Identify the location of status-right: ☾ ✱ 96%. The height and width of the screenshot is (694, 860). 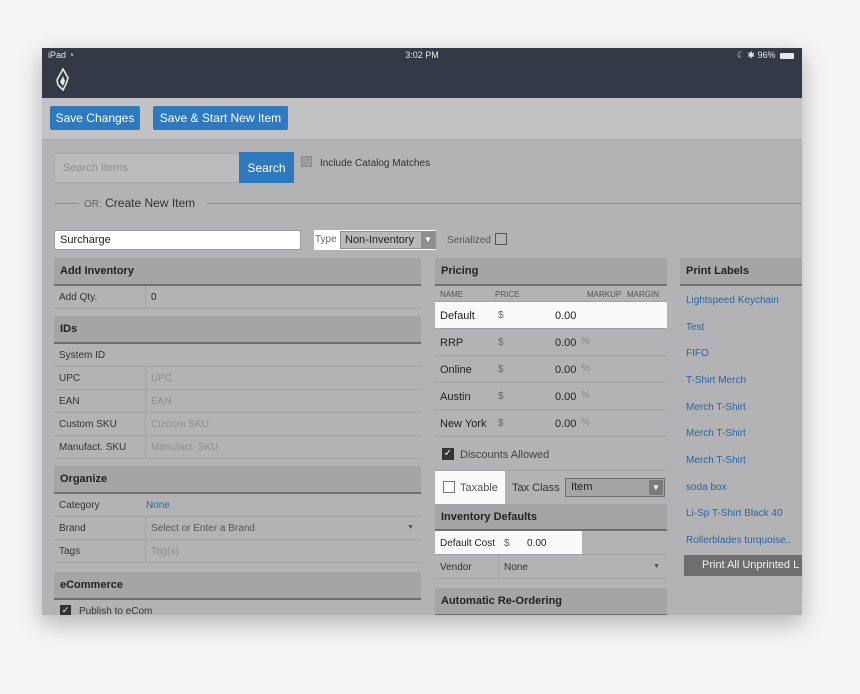
(765, 55).